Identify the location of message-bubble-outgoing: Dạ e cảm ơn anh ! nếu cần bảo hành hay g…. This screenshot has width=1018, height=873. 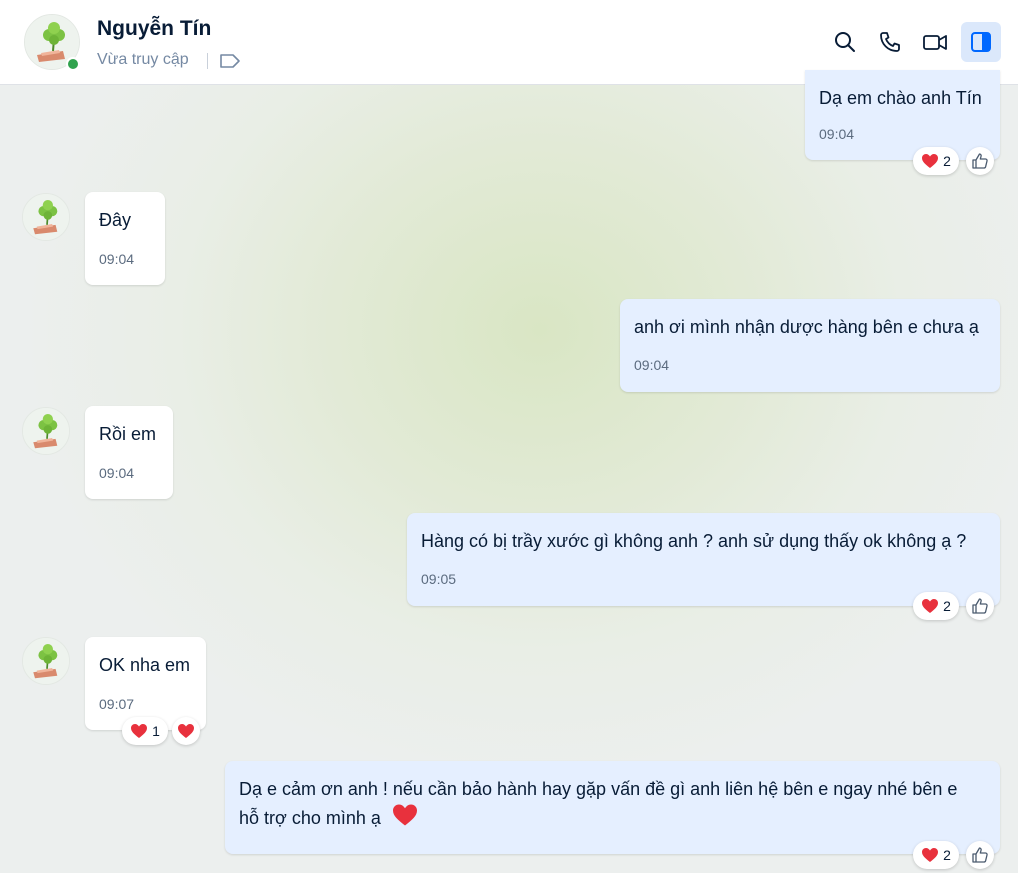
(612, 807).